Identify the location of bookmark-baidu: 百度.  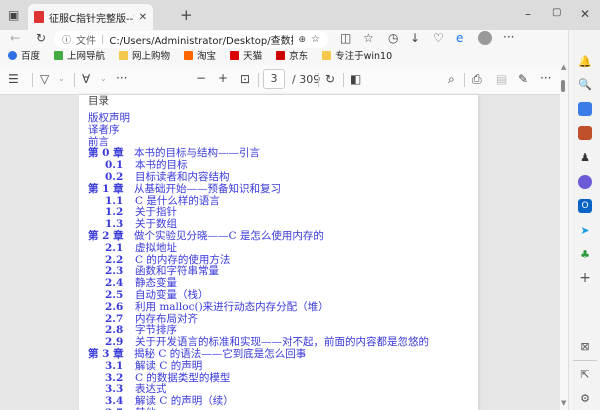
(24, 55).